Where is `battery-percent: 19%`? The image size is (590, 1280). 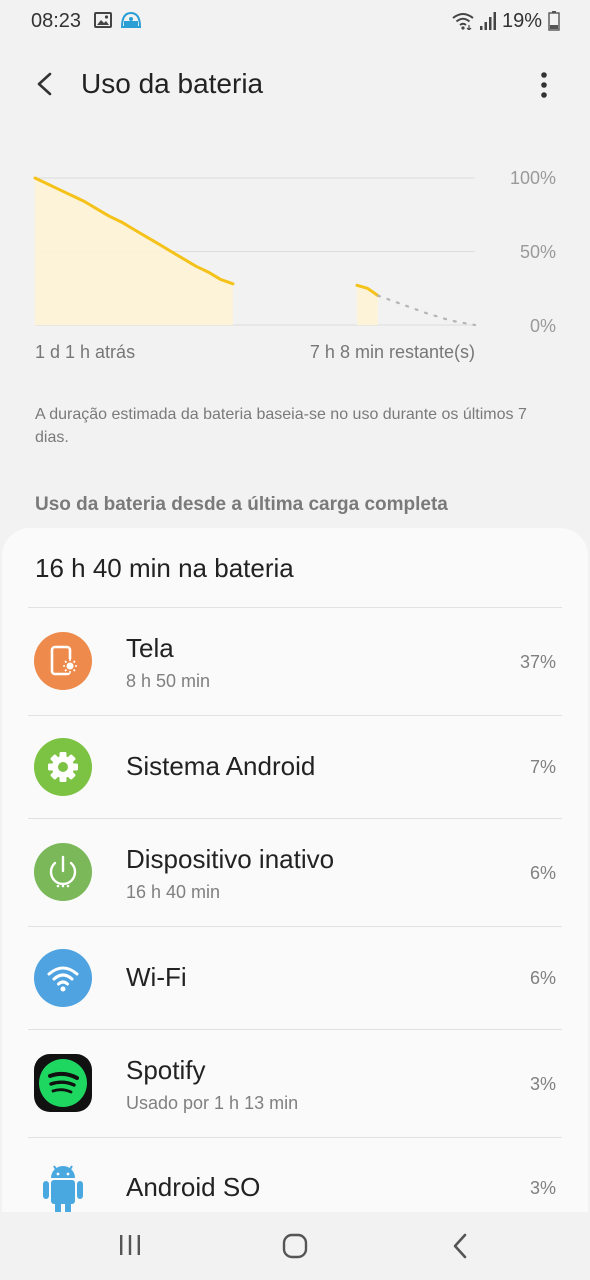
battery-percent: 19% is located at coordinates (521, 20).